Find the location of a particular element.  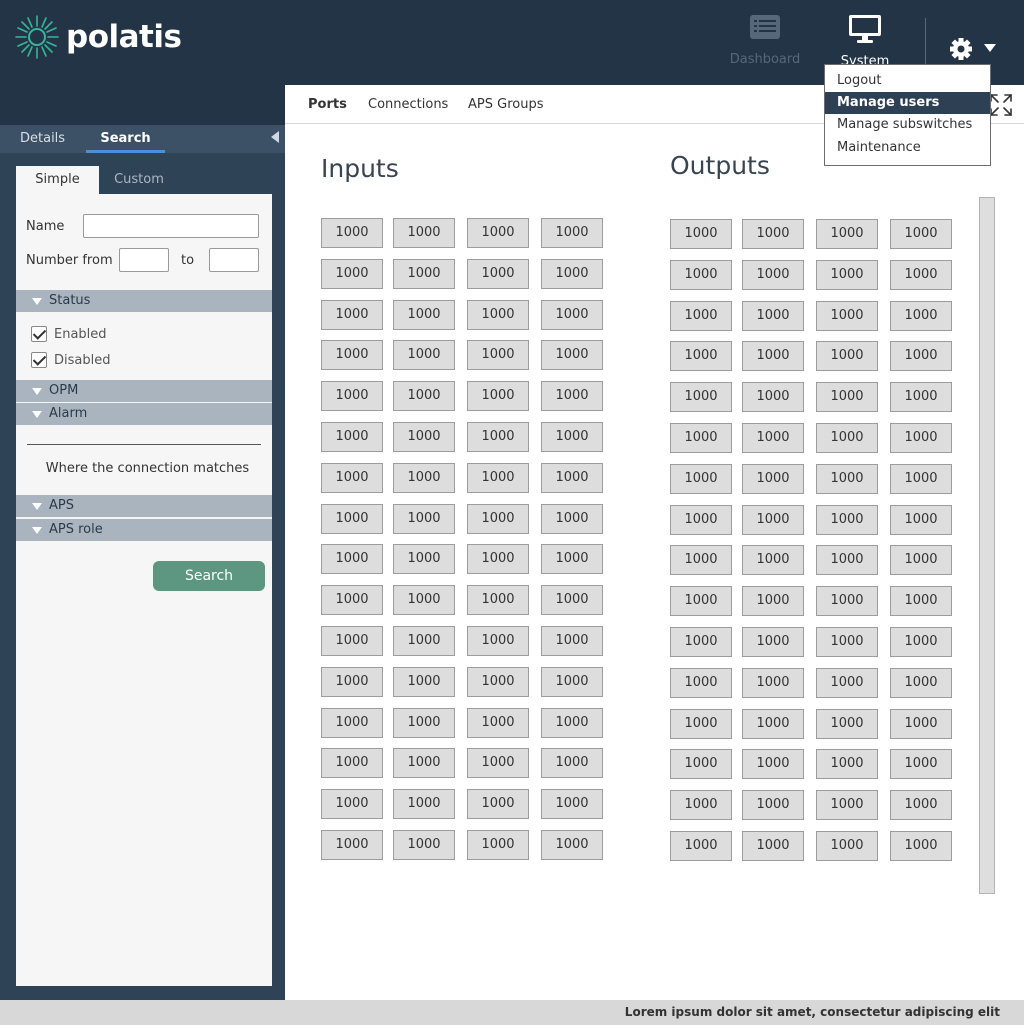

tab-aps-groups: APS Groups is located at coordinates (505, 104).